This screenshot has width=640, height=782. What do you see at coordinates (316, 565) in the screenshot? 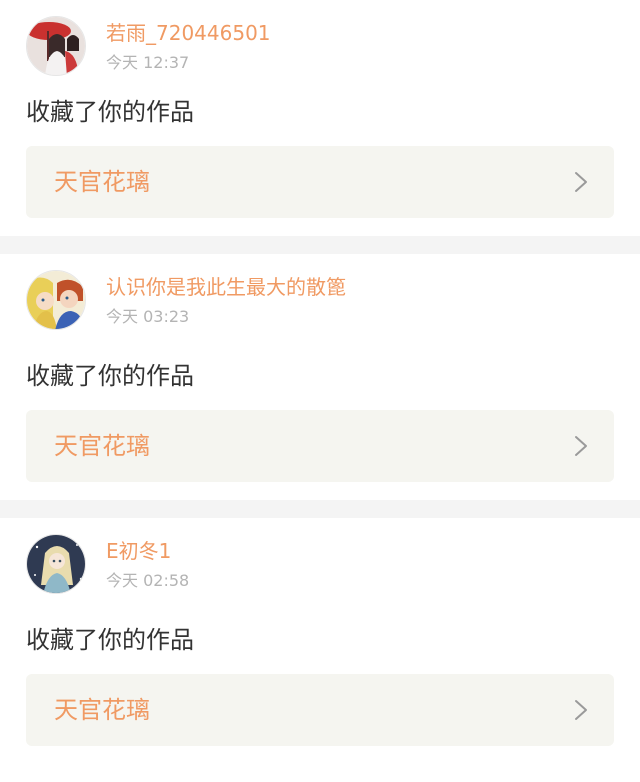
I see `notification-header: E初冬1 今天 02:58` at bounding box center [316, 565].